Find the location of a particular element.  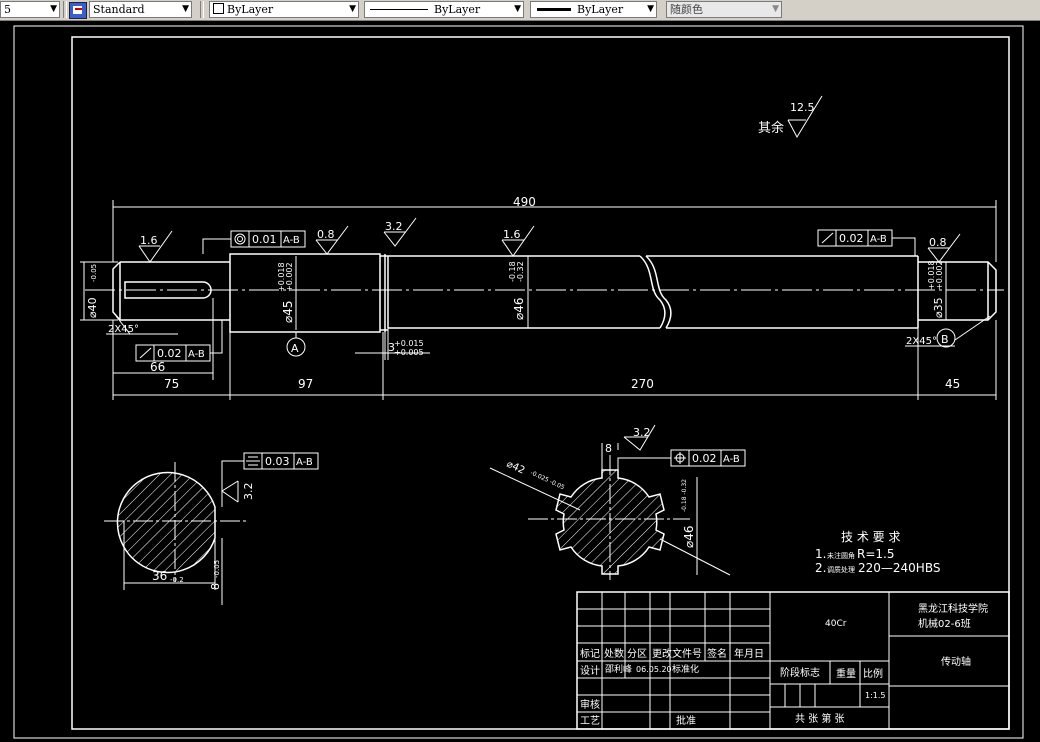

tb-process: 工艺 is located at coordinates (590, 721).